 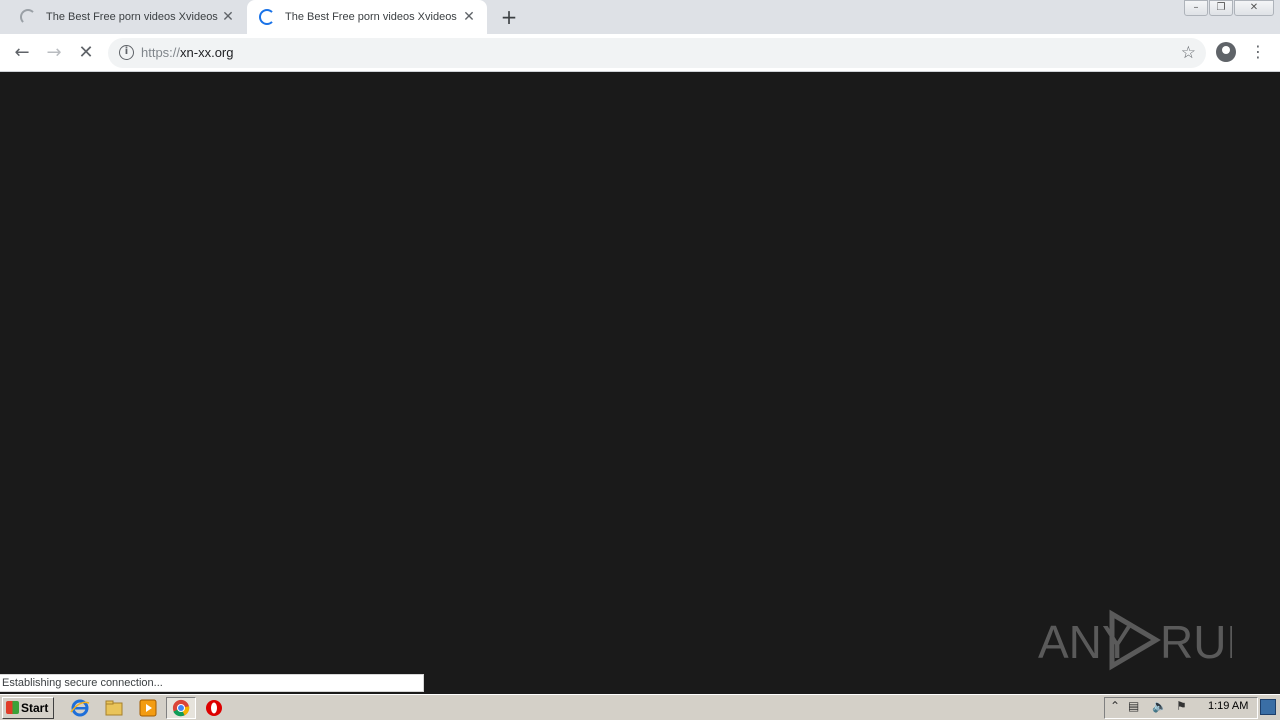 I want to click on tab-2-active: The Best Free porn videos Xvideos ✕, so click(x=367, y=17).